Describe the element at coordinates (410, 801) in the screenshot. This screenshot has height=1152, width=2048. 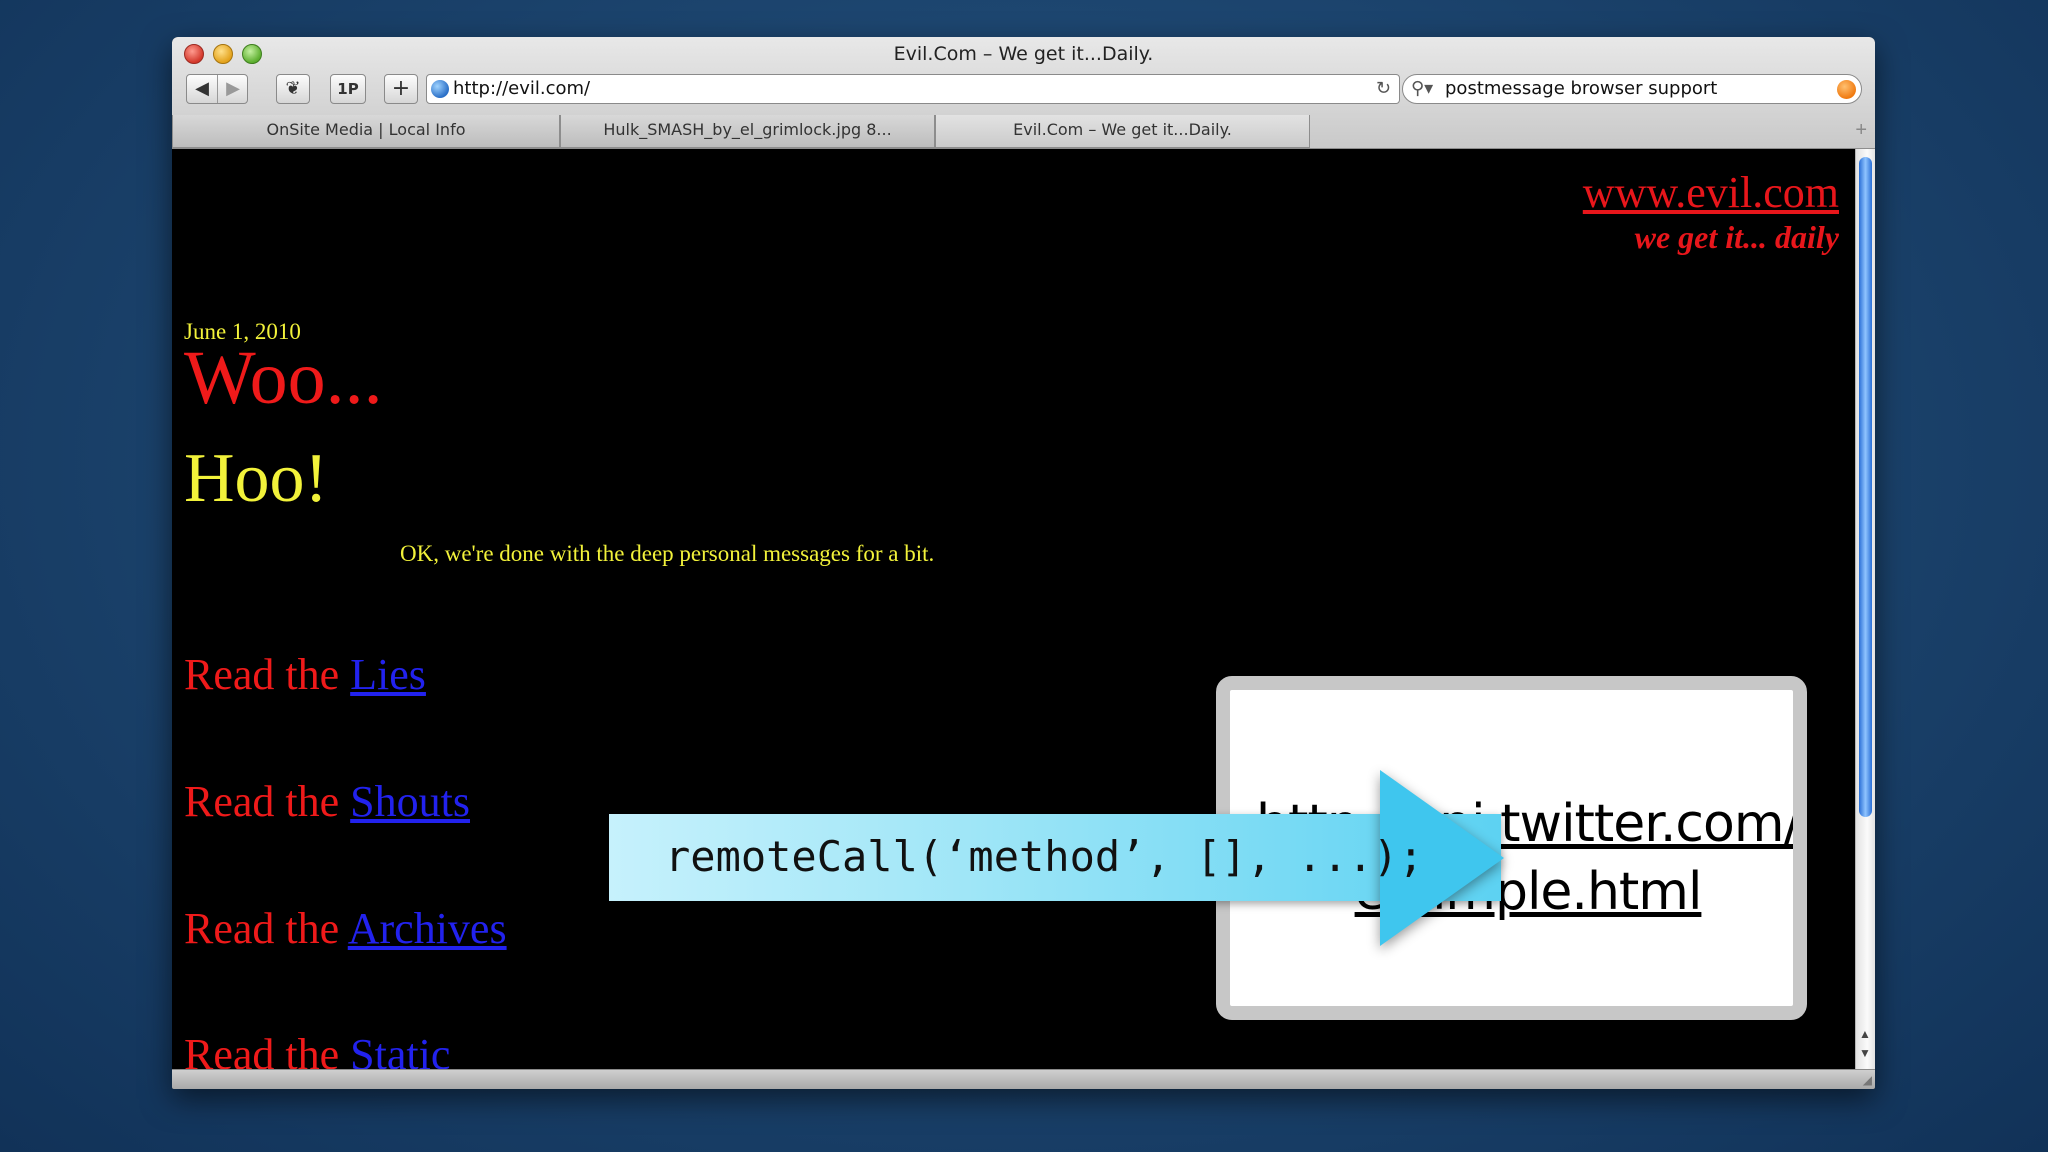
I see `shouts-link: Shouts` at that location.